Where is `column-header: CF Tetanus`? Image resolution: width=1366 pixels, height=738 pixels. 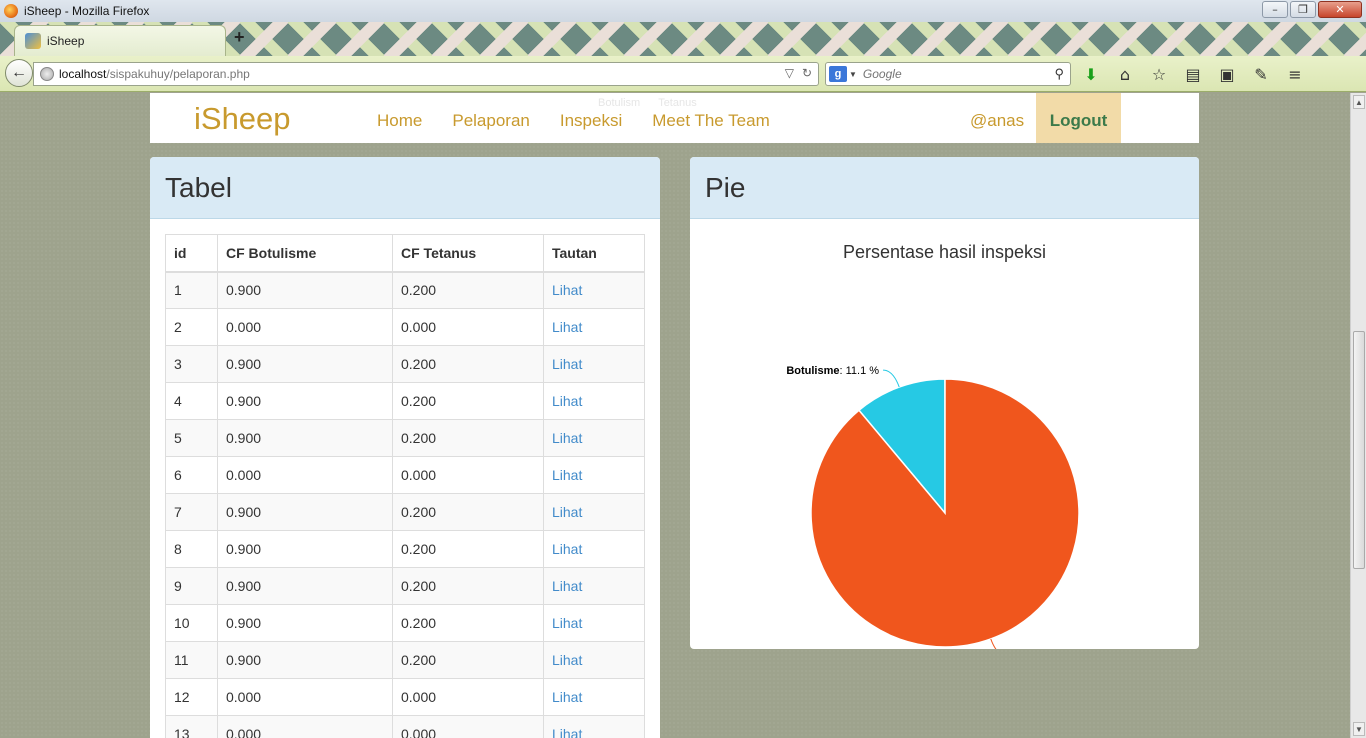
column-header: CF Tetanus is located at coordinates (468, 253).